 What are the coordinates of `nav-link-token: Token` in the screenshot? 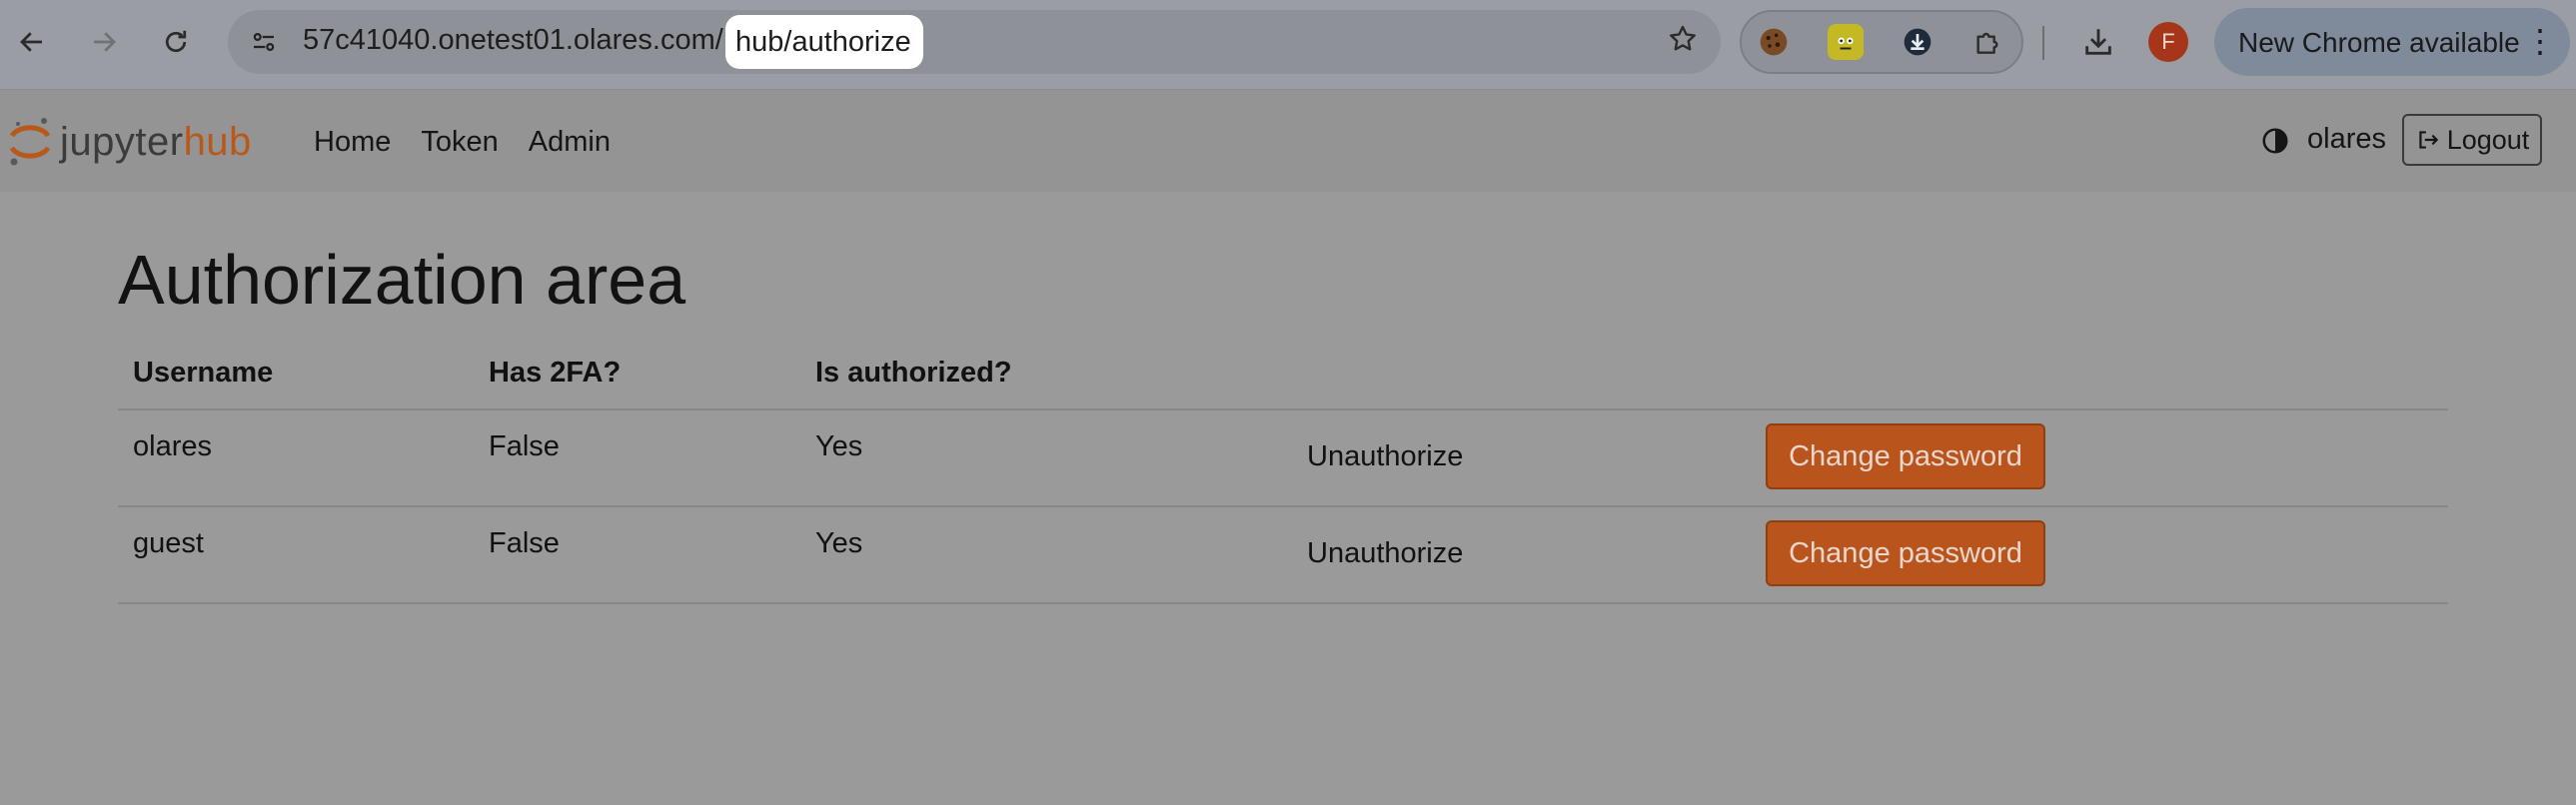 It's located at (459, 142).